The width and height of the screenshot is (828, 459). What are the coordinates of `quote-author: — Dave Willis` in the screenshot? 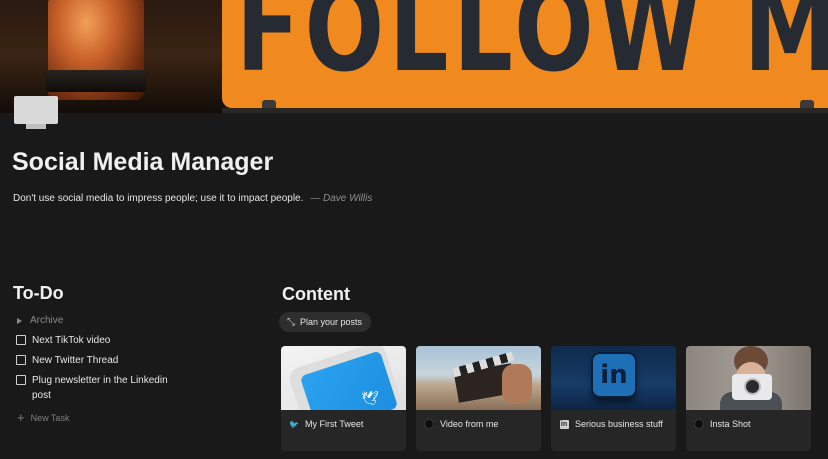 It's located at (341, 198).